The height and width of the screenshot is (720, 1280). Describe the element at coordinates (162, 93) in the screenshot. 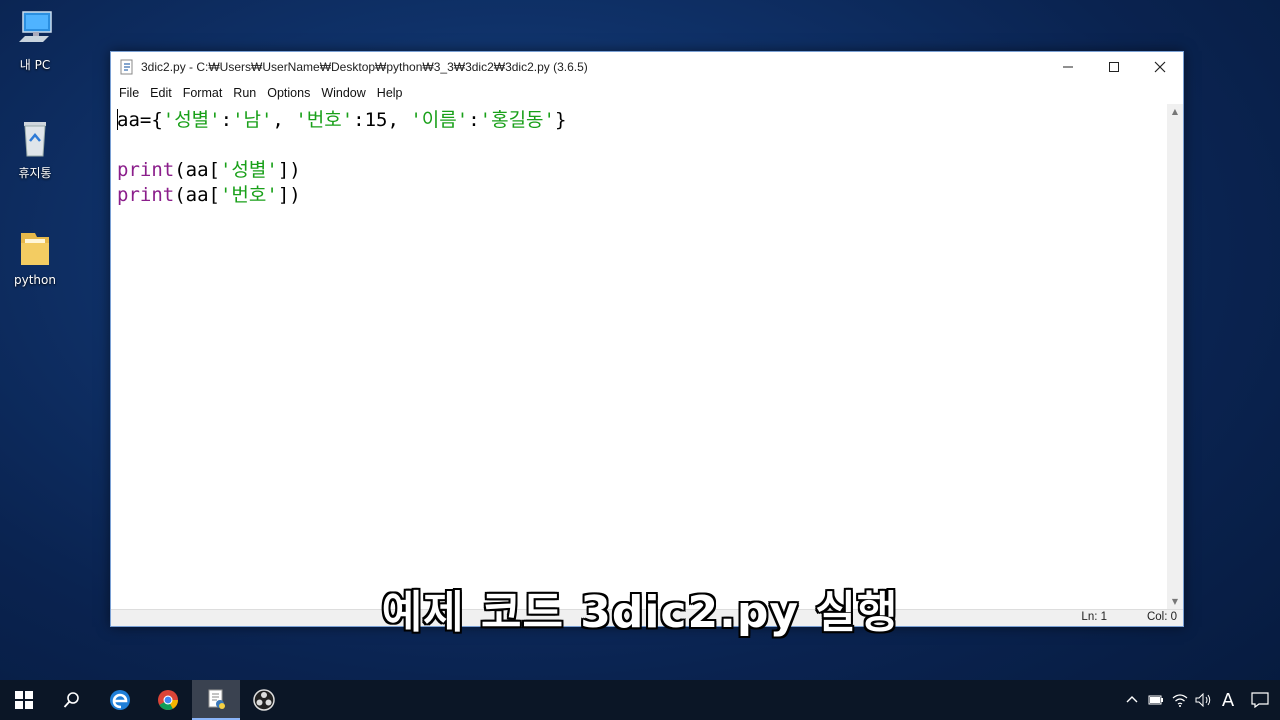

I see `menu-edit: Edit` at that location.